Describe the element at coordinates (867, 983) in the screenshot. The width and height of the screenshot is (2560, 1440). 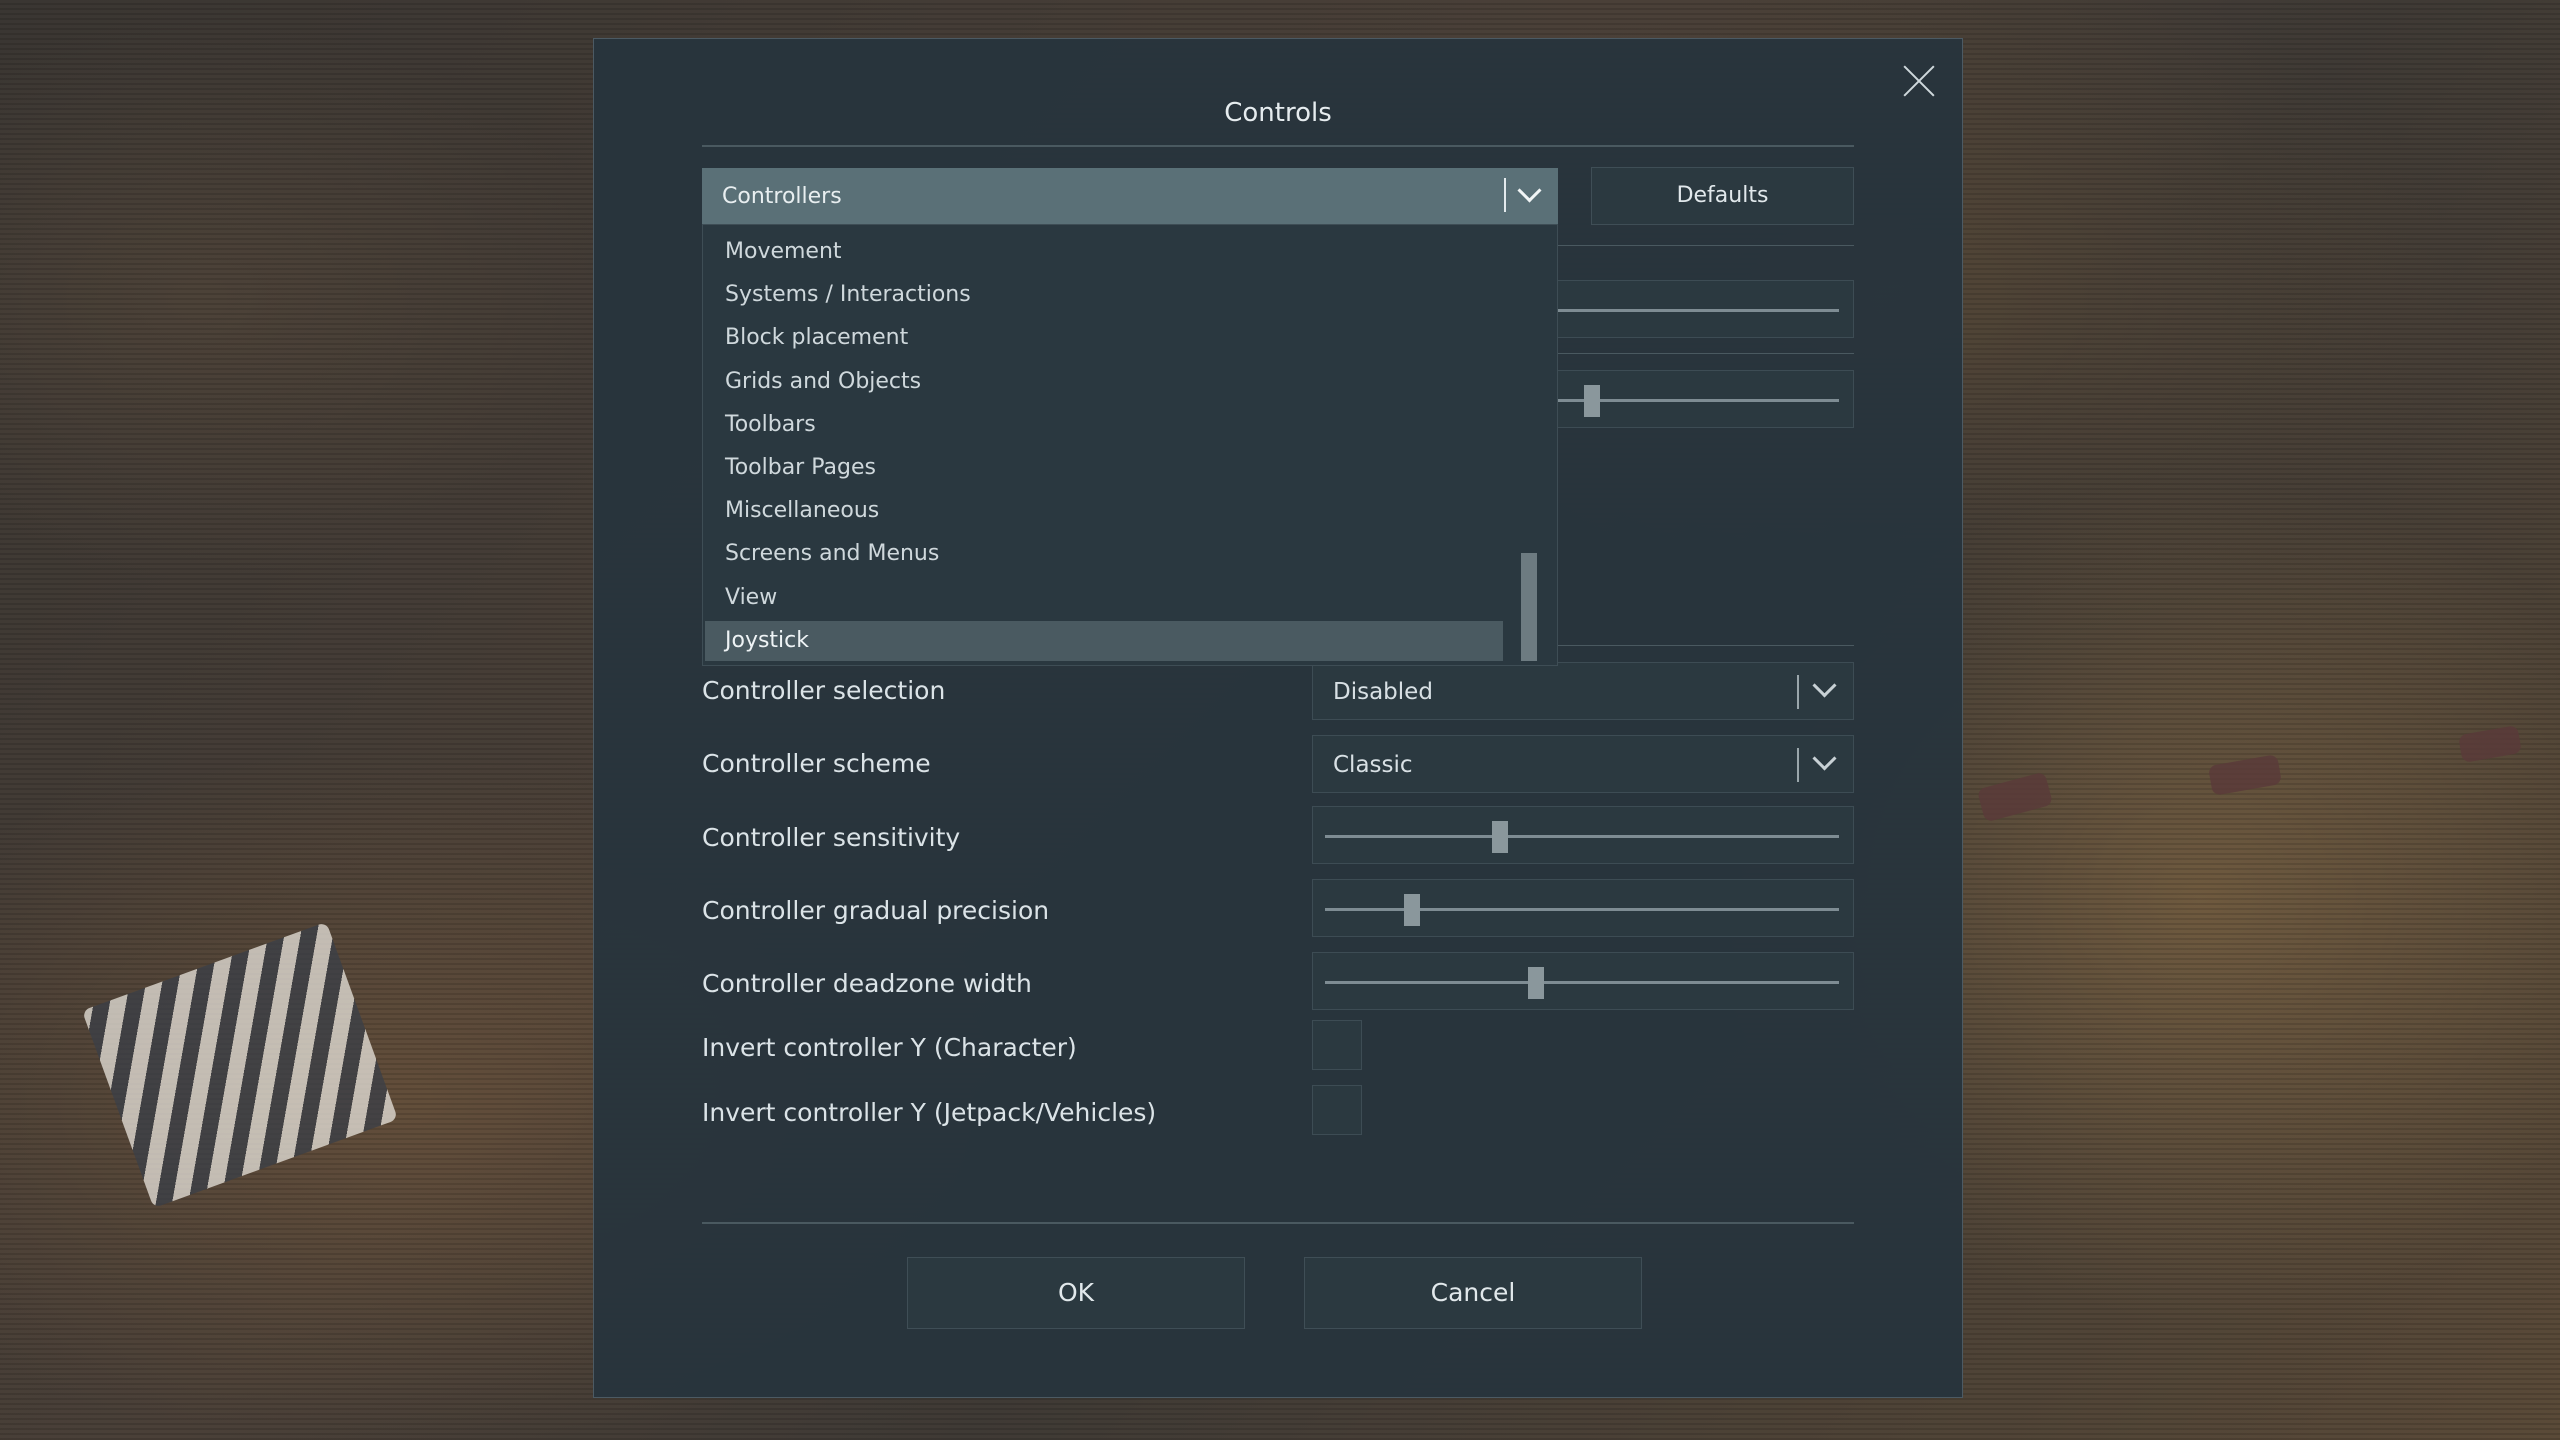
I see `controller-deadzone-width-label: Controller deadzone width` at that location.